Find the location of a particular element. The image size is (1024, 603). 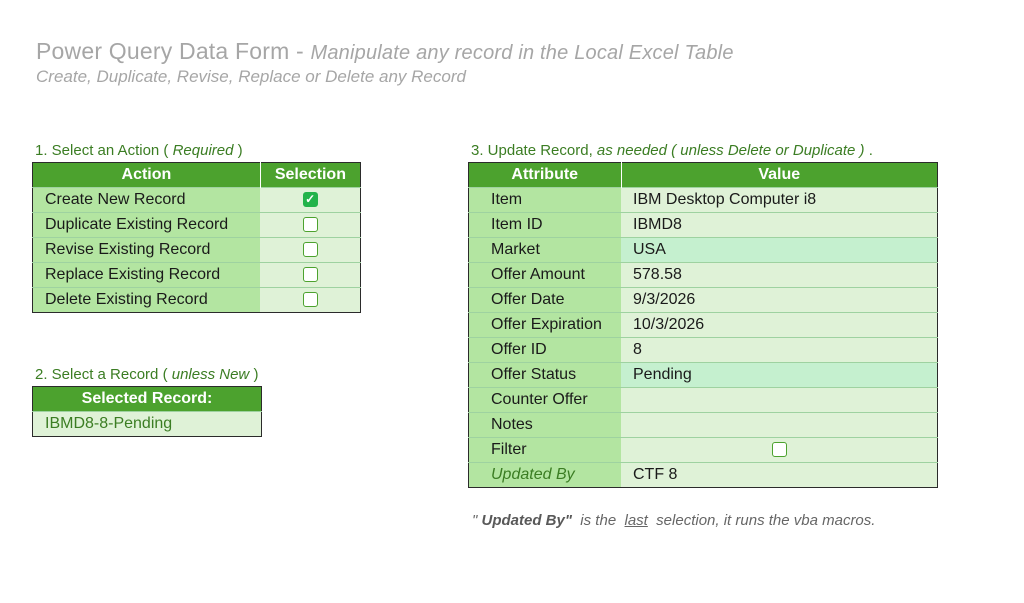

title-main: Power Query Data Form - is located at coordinates (173, 51).